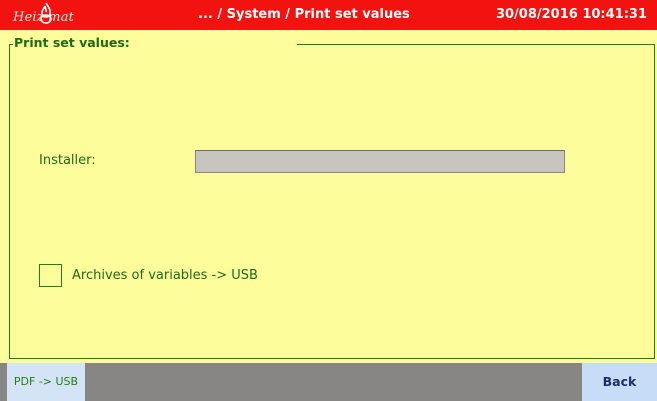 The height and width of the screenshot is (401, 657). I want to click on datetime-display: 30/08/2016 10:41:31, so click(571, 14).